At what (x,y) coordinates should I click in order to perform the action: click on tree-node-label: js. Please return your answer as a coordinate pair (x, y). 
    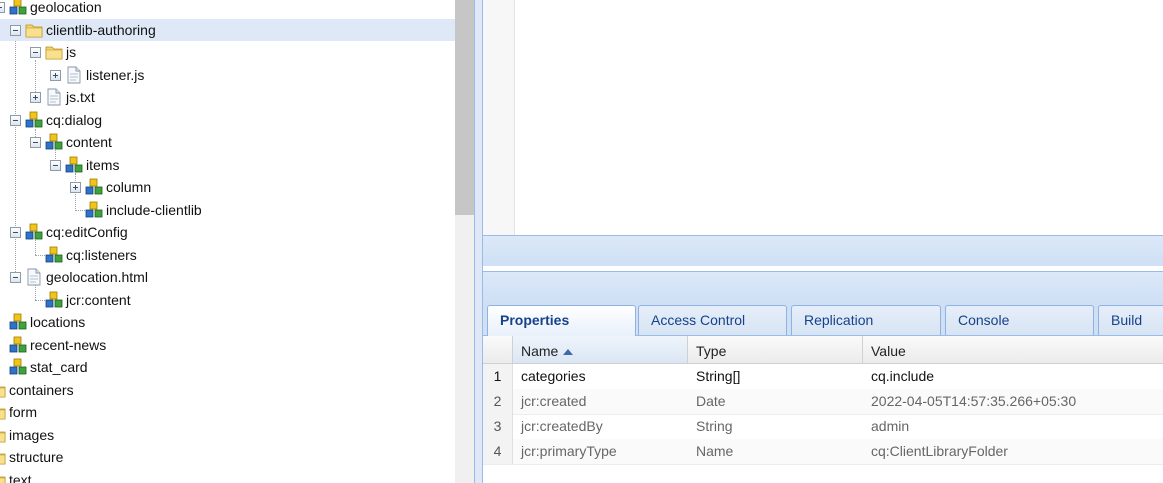
    Looking at the image, I should click on (71, 52).